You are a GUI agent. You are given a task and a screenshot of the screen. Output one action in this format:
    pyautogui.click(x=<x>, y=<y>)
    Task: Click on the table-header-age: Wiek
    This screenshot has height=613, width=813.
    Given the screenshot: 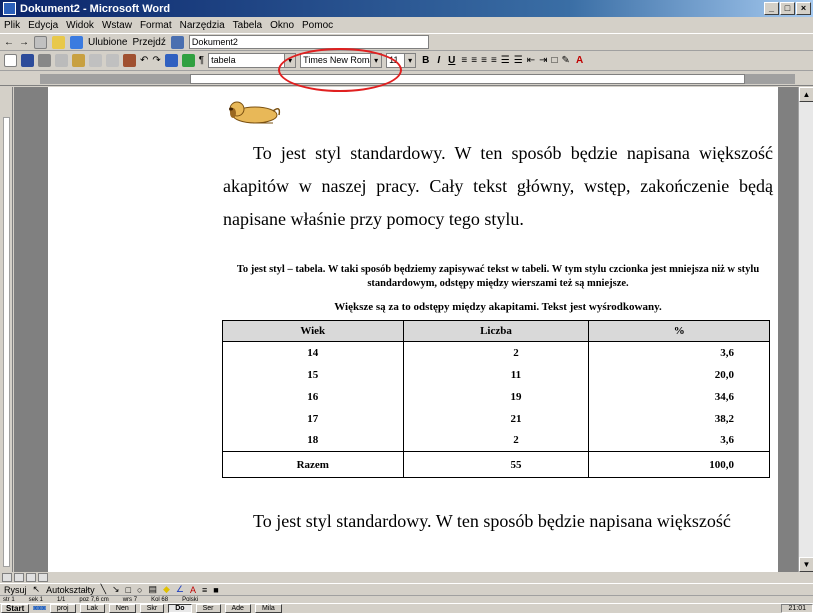 What is the action you would take?
    pyautogui.click(x=313, y=331)
    